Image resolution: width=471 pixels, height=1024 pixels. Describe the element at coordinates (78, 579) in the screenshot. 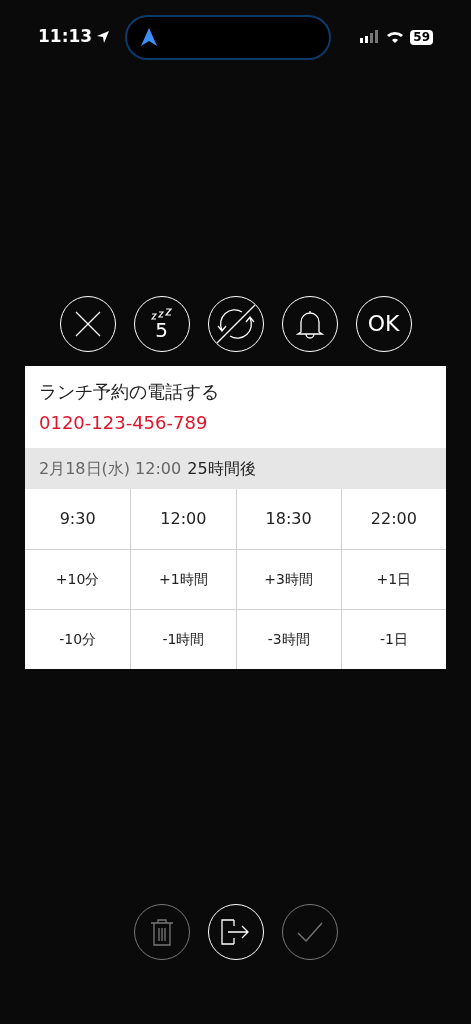

I see `time-option-button: +10分` at that location.